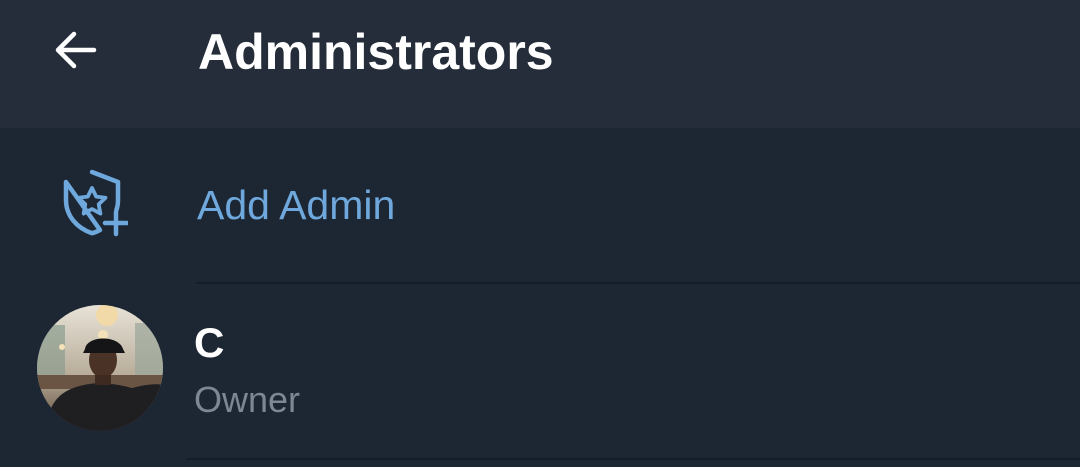 The width and height of the screenshot is (1080, 467). What do you see at coordinates (95, 203) in the screenshot?
I see `shield-star-plus-icon` at bounding box center [95, 203].